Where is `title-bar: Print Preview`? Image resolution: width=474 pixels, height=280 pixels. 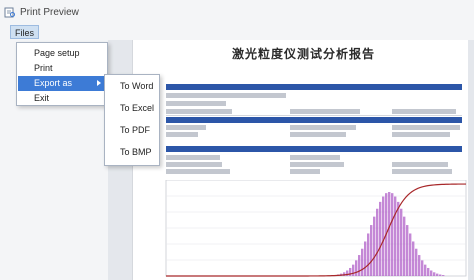
title-bar: Print Preview is located at coordinates (237, 12).